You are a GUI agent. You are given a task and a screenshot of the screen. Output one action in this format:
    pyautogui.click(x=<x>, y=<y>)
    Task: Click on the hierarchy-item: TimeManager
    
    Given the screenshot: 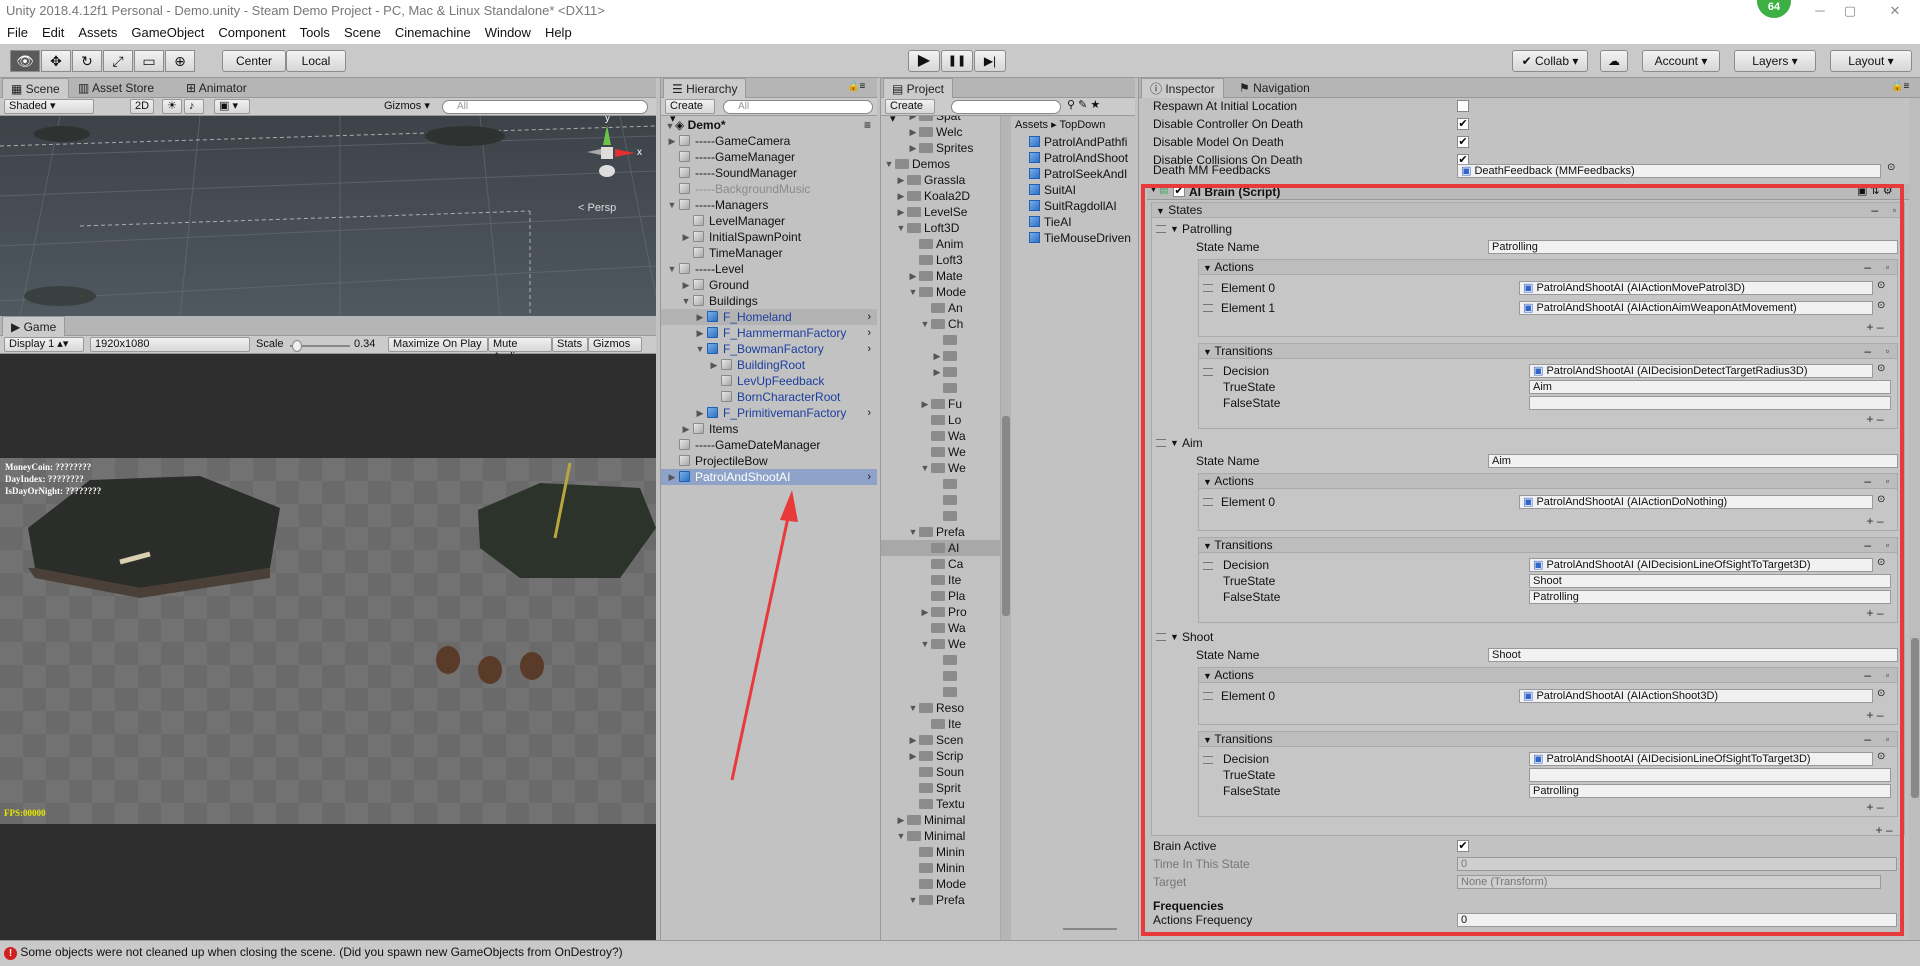 What is the action you would take?
    pyautogui.click(x=769, y=253)
    